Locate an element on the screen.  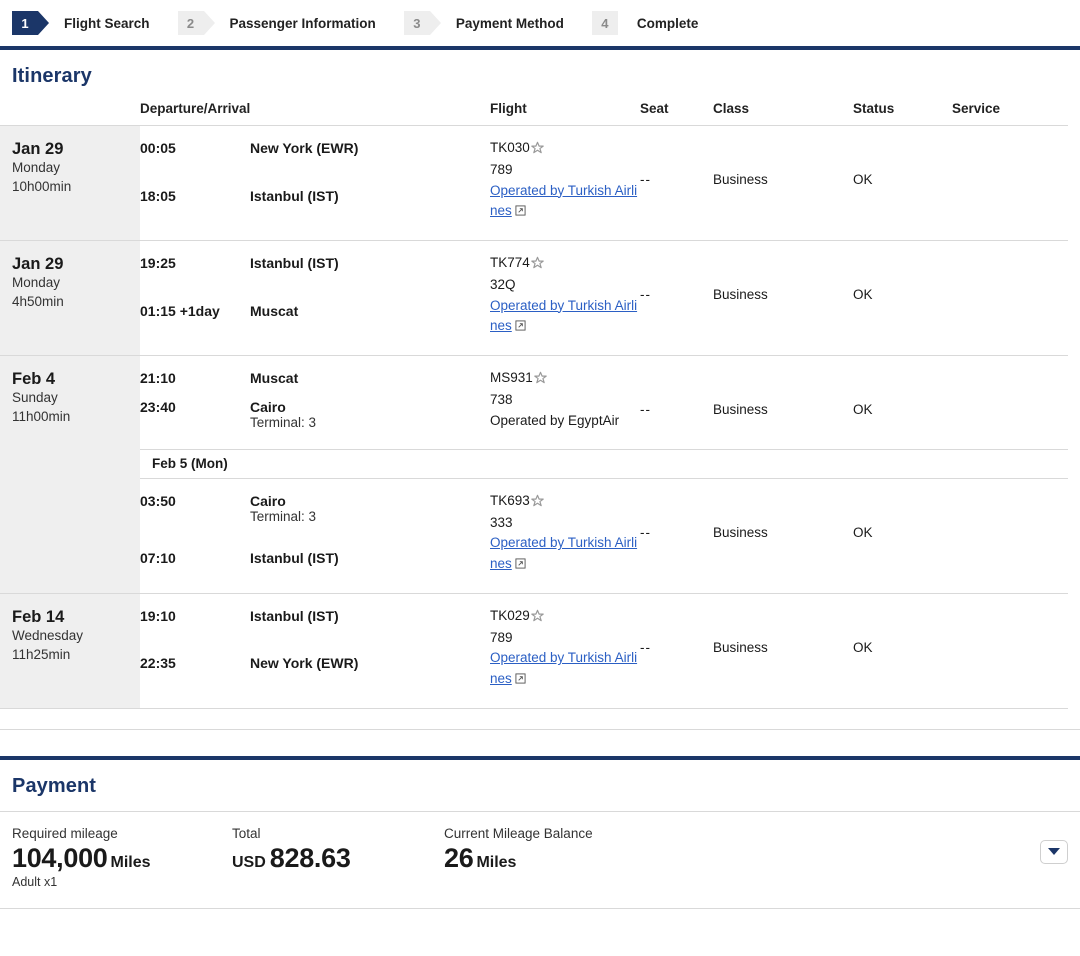
flight-info: TK029 789 Operated by Turkish Airlines is located at coordinates (565, 642).